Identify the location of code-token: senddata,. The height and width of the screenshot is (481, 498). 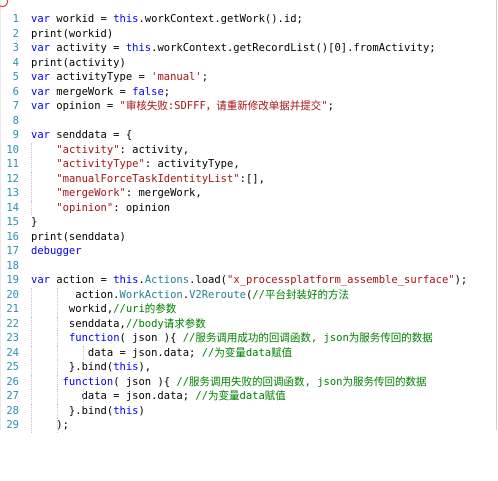
(78, 323).